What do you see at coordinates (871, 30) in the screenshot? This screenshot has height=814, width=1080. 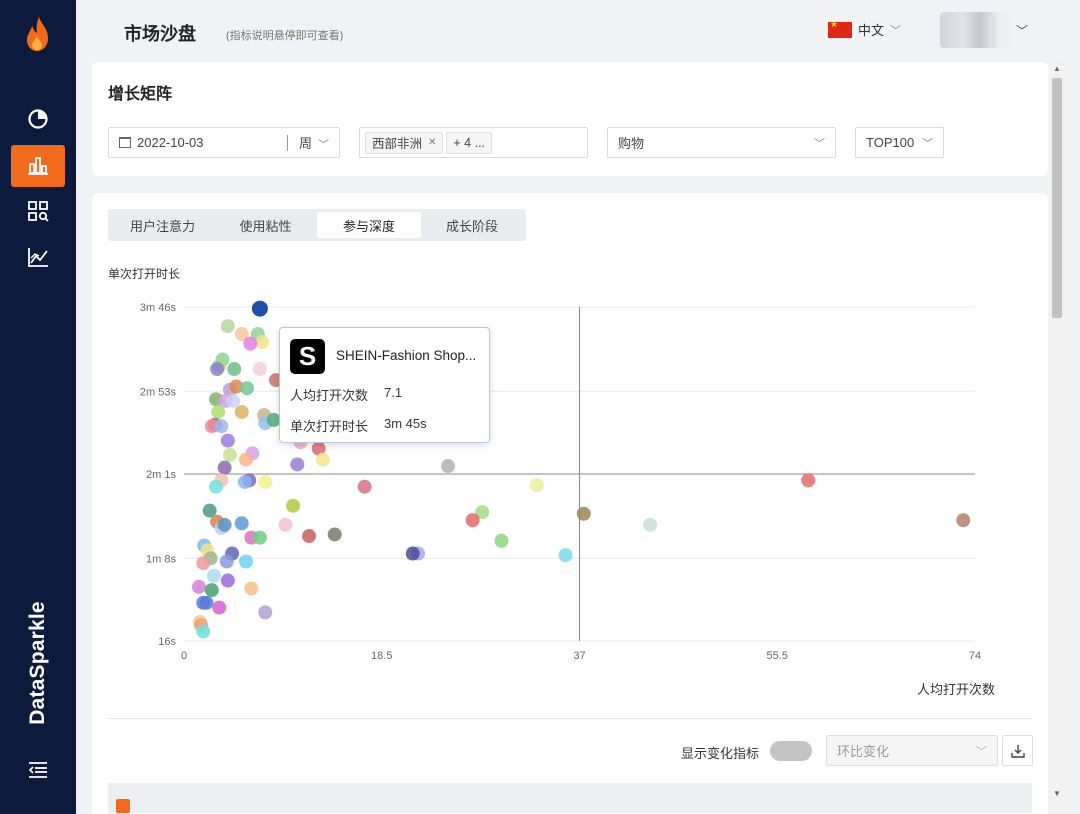 I see `language-label: 中文` at bounding box center [871, 30].